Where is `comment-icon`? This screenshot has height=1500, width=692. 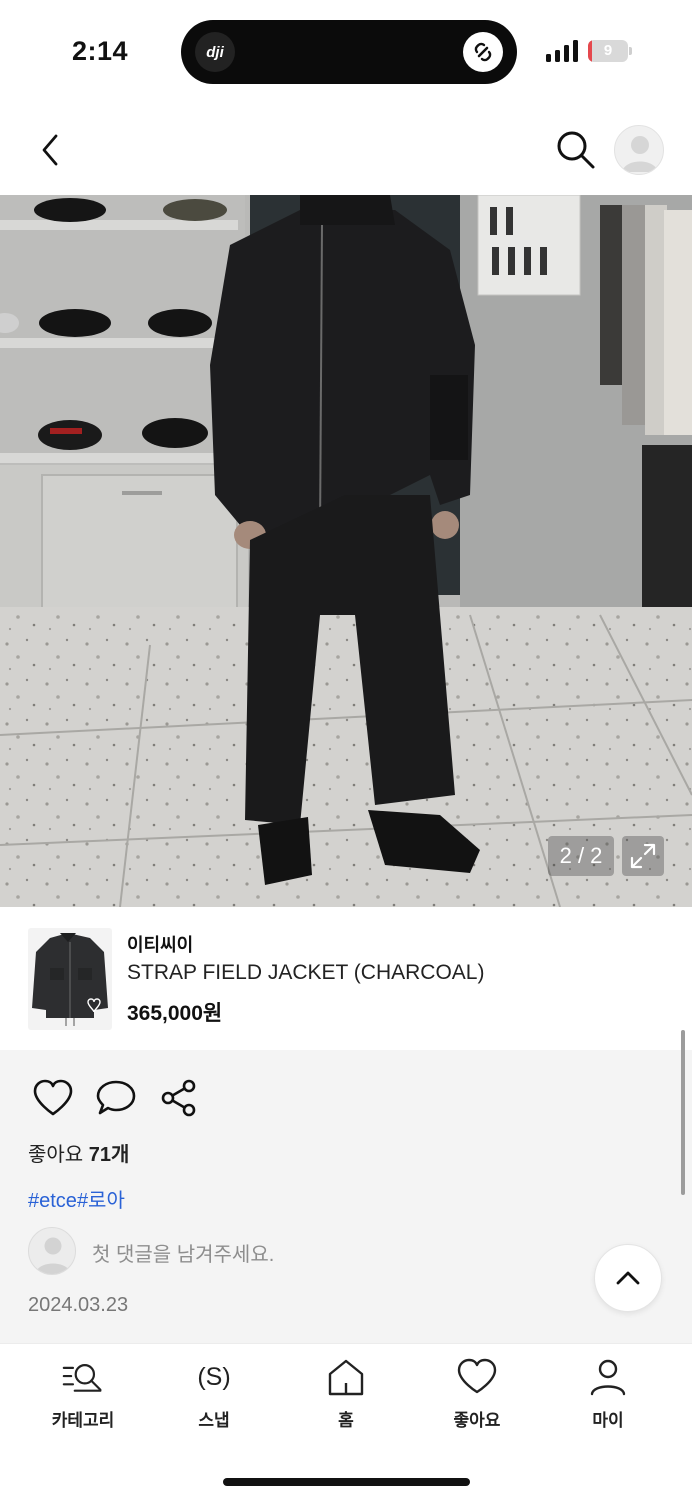
comment-icon is located at coordinates (116, 1097).